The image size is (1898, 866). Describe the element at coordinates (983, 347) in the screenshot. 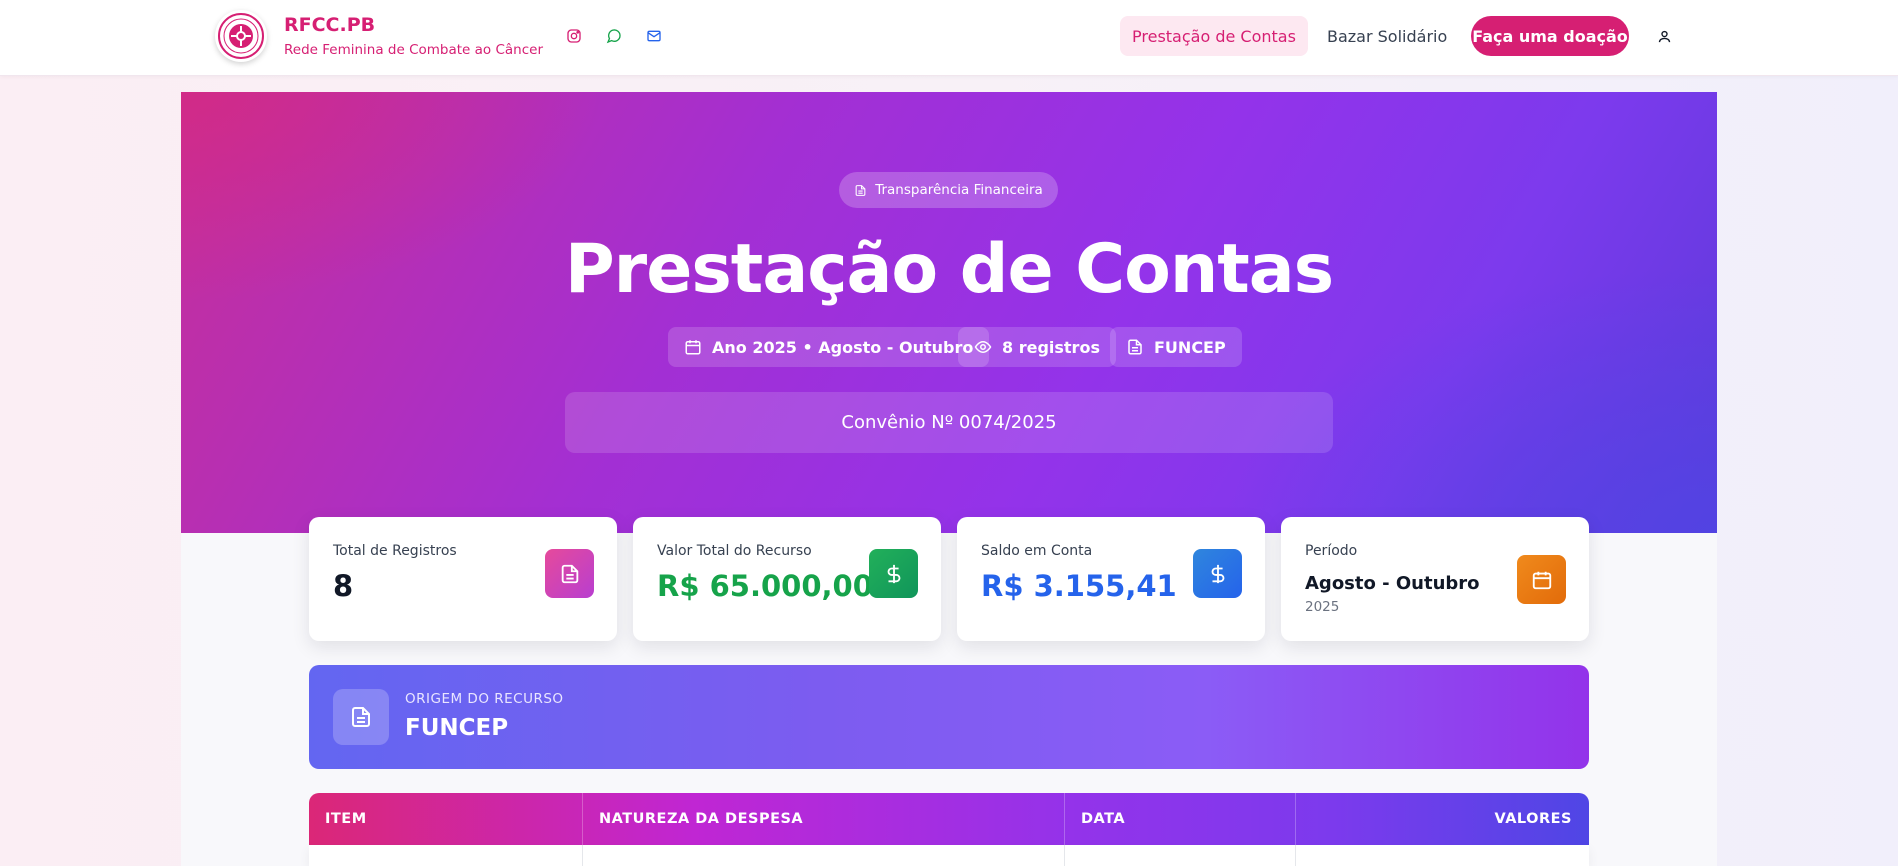

I see `eye-icon` at that location.